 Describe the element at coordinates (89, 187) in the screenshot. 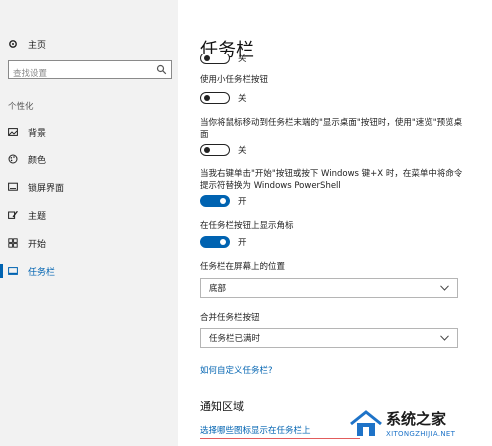

I see `sidebar-item-lock-screen: 锁屏界面` at that location.